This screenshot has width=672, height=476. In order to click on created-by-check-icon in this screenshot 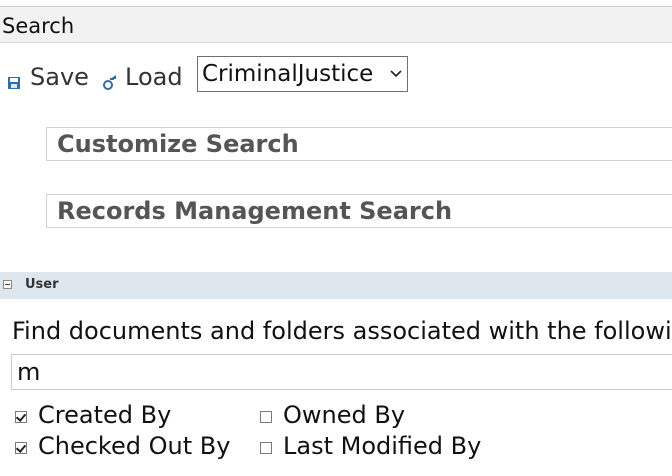, I will do `click(21, 417)`.